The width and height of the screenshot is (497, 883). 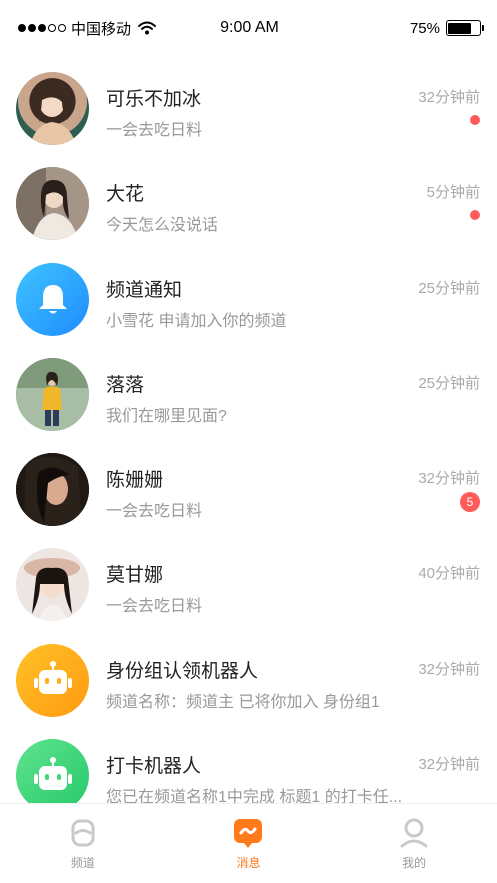 I want to click on conversation-item: 落落 我们在哪里见面? 25分钟前, so click(x=248, y=393).